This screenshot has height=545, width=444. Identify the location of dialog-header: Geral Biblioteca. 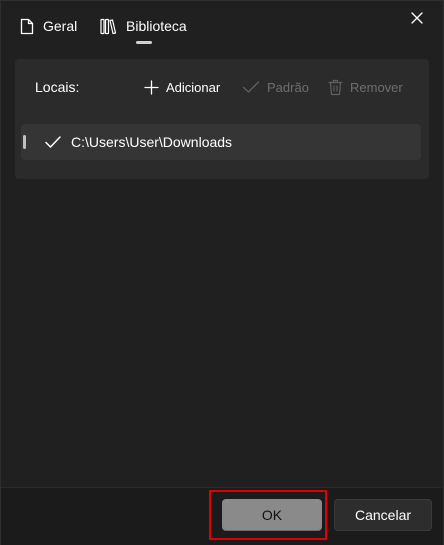
(222, 26).